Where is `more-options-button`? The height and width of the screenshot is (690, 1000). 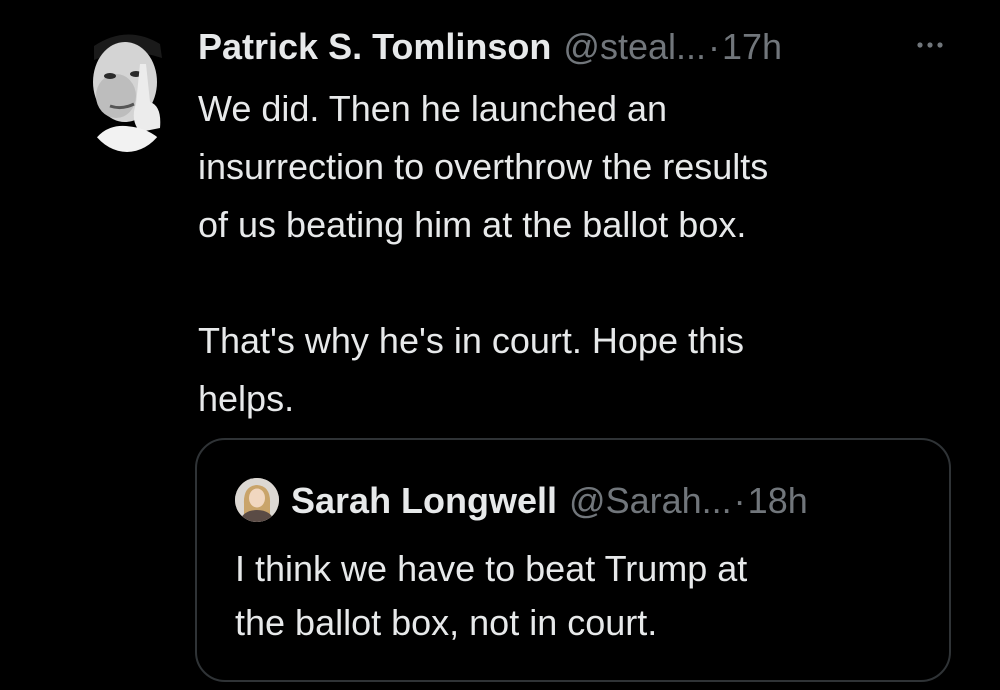 more-options-button is located at coordinates (930, 45).